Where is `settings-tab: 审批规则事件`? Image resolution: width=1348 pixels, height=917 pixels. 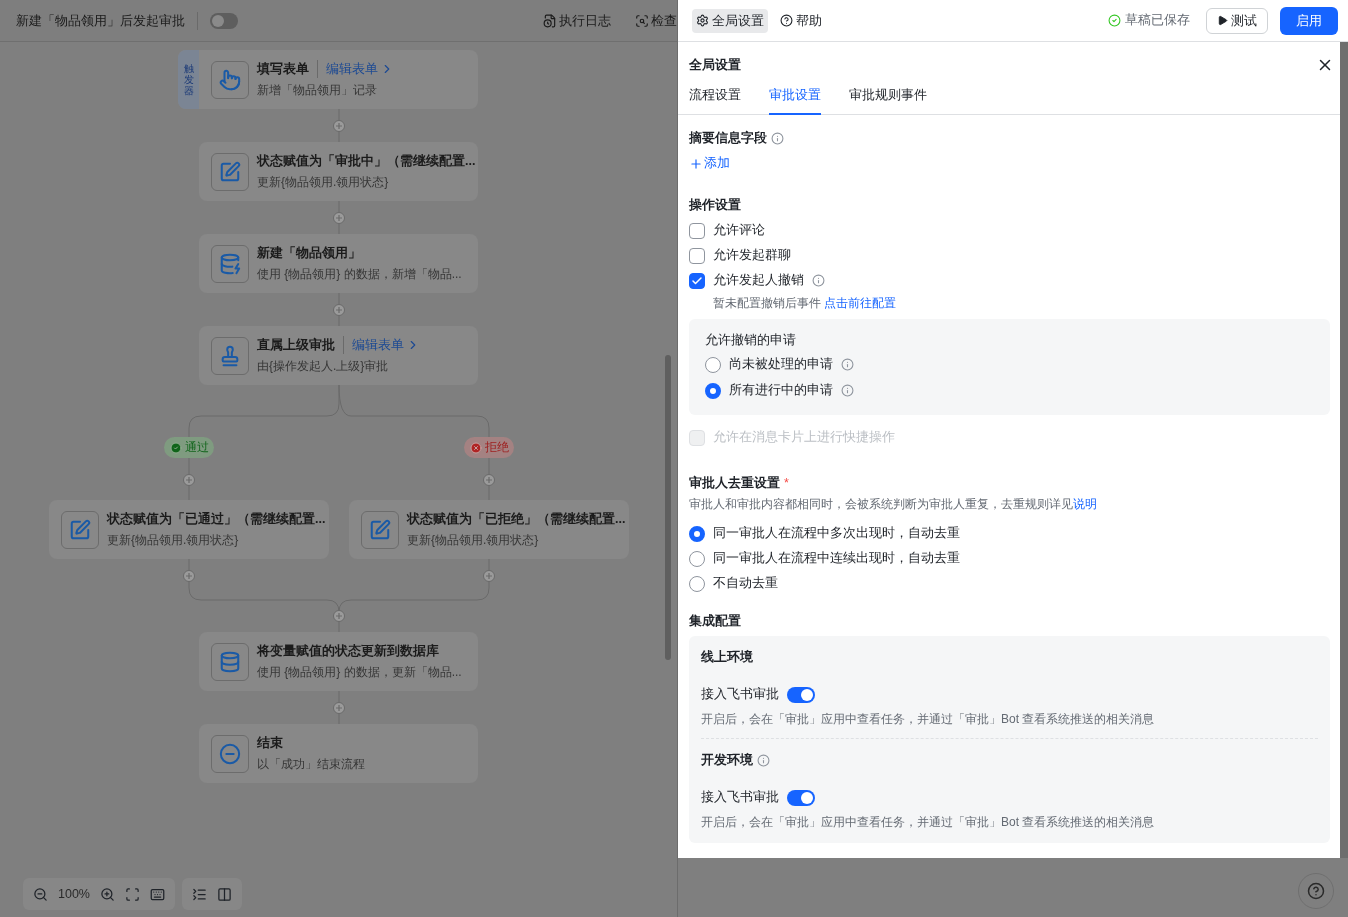
settings-tab: 审批规则事件 is located at coordinates (888, 97).